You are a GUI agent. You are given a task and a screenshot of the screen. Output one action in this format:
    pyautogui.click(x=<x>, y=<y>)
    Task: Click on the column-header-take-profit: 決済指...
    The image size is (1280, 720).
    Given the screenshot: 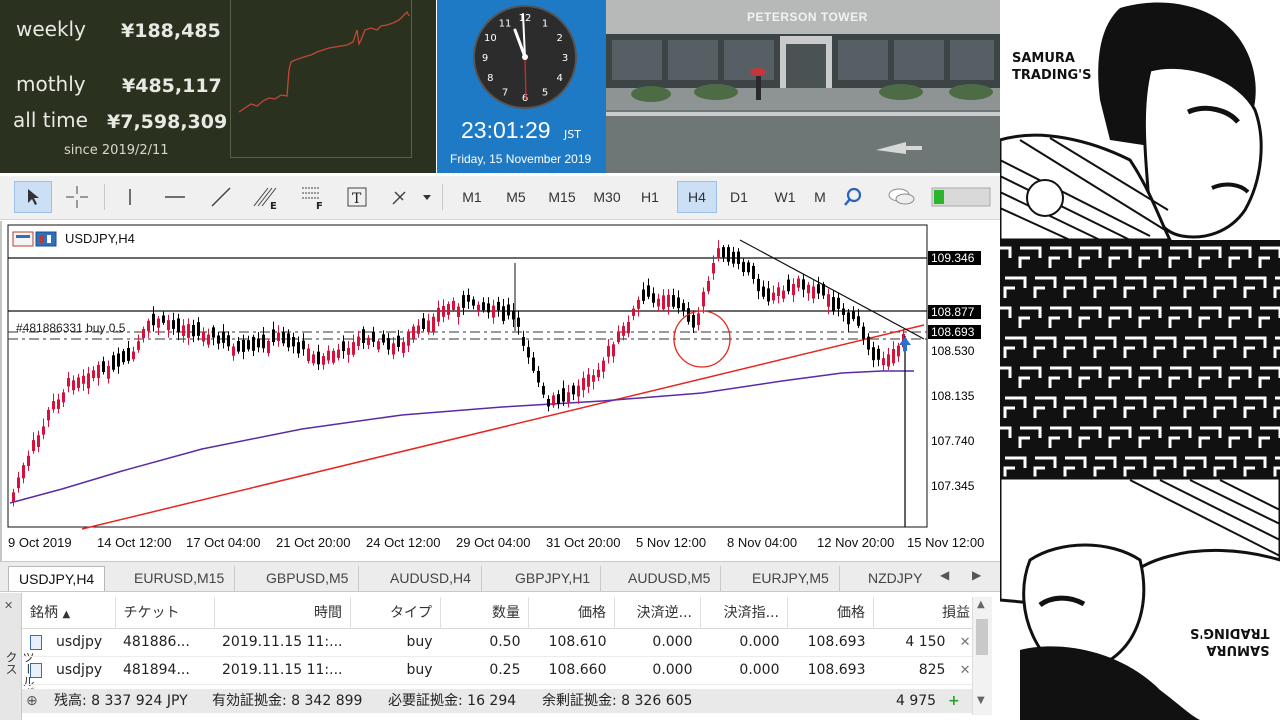 What is the action you would take?
    pyautogui.click(x=744, y=613)
    